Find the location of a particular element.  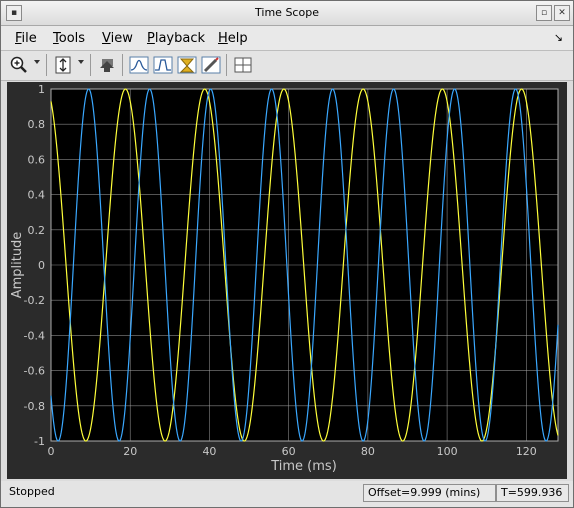

minimize-button: ▫ is located at coordinates (544, 13).